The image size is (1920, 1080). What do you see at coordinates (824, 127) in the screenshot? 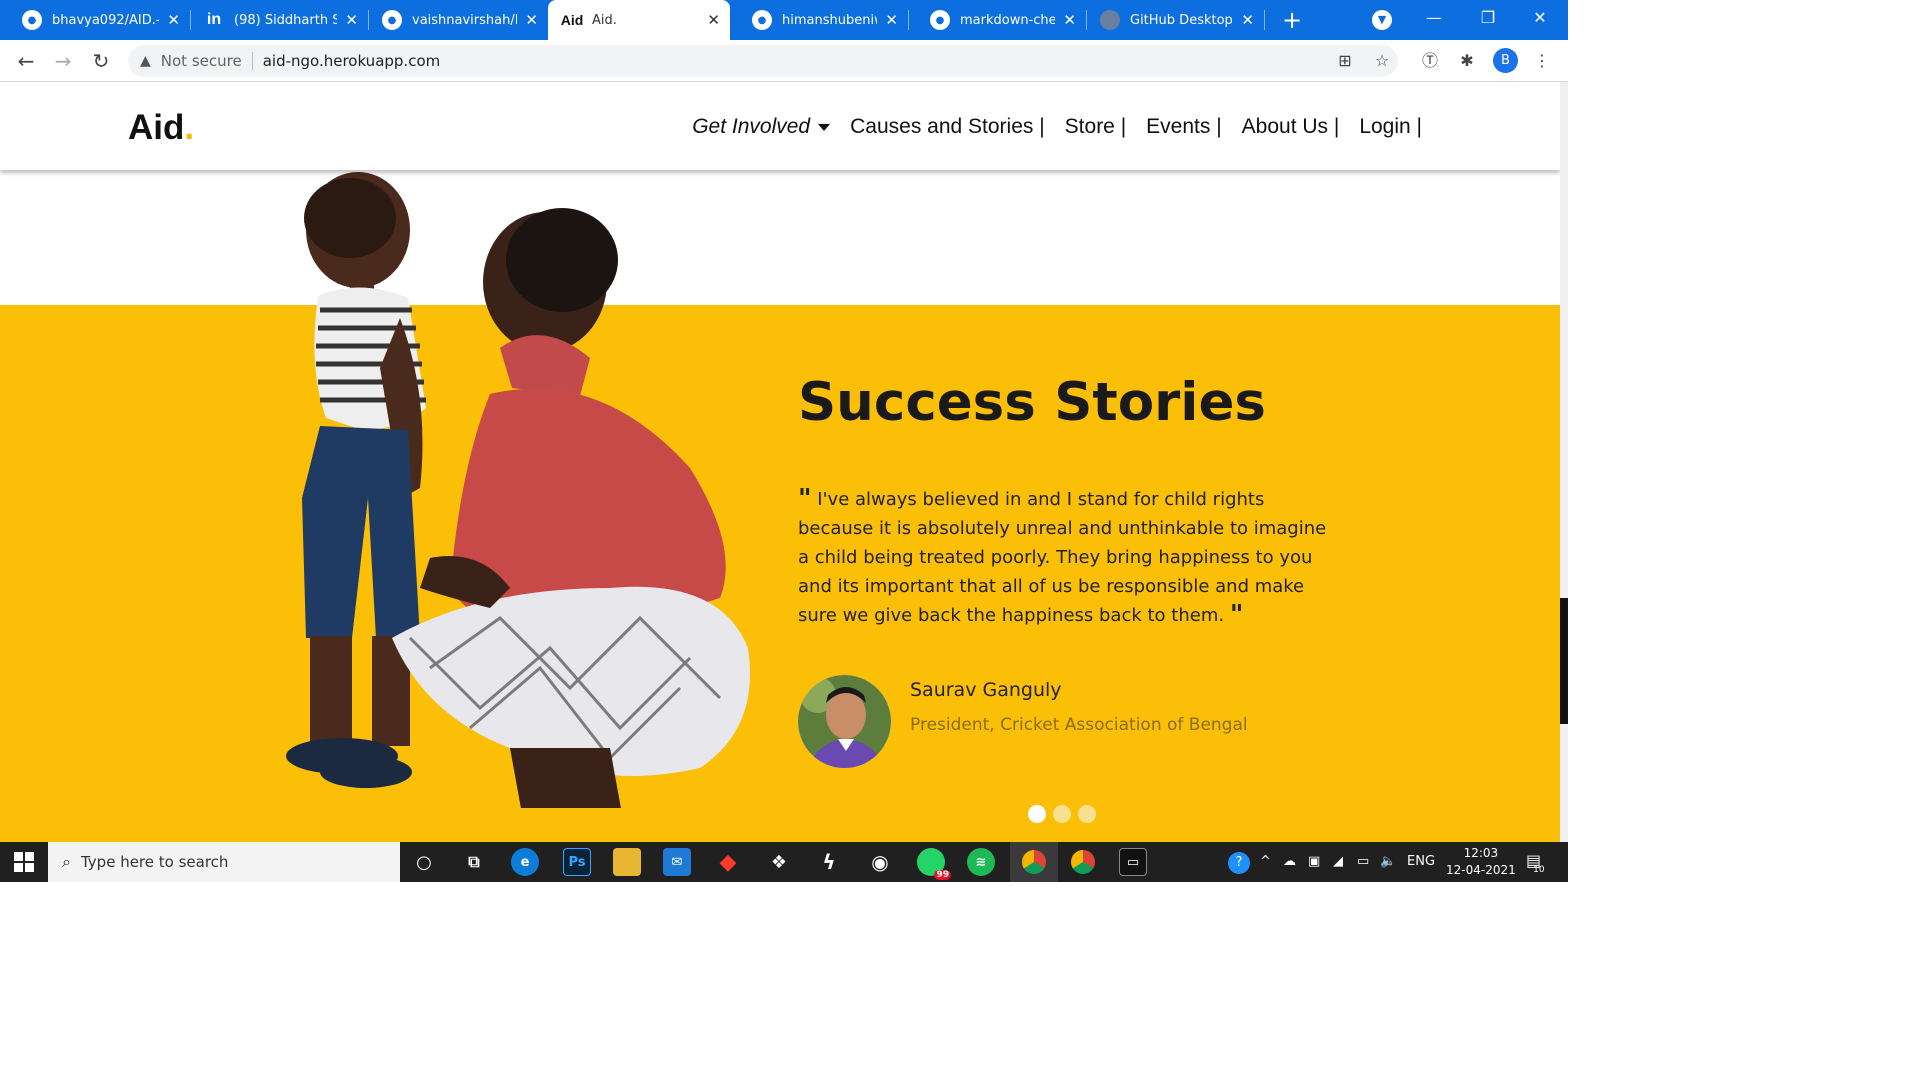
I see `caret-down-icon` at bounding box center [824, 127].